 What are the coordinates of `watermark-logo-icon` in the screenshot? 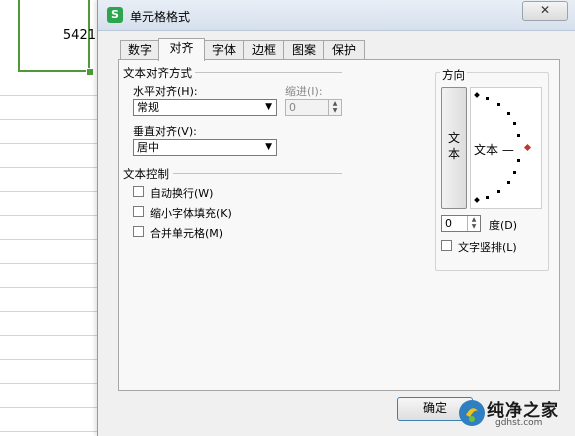 It's located at (472, 413).